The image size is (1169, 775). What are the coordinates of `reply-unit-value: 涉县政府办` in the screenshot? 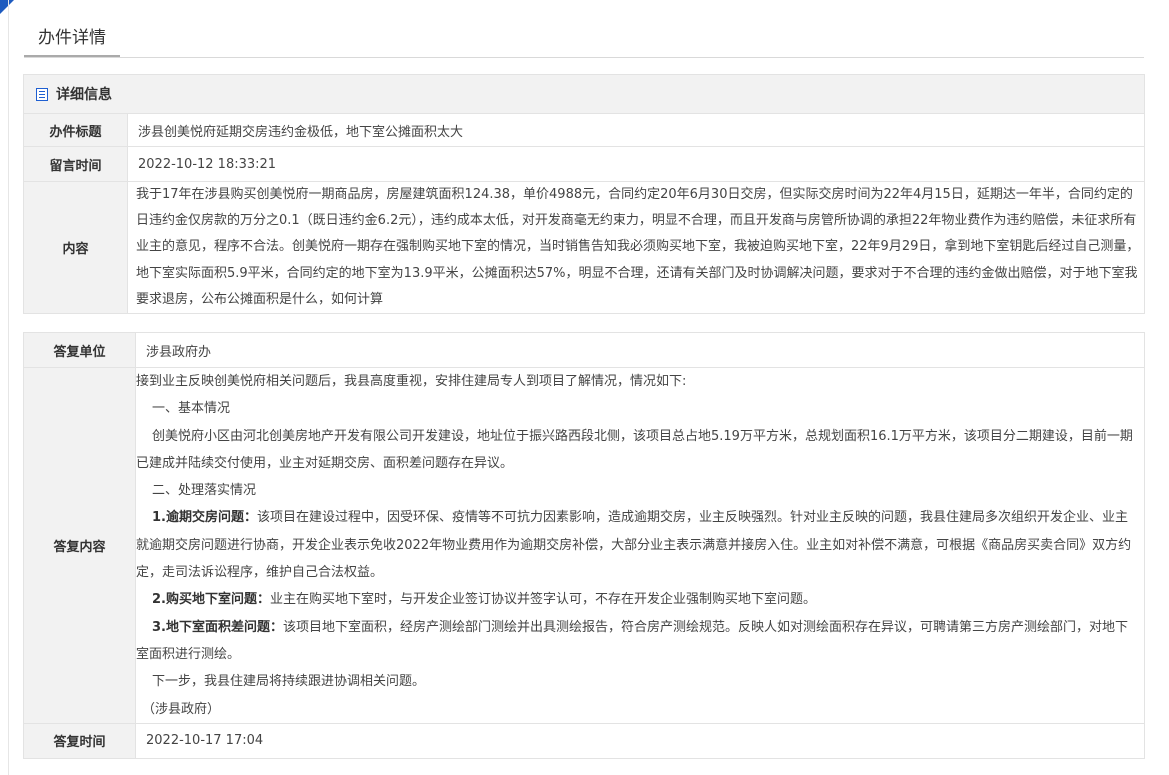 It's located at (640, 350).